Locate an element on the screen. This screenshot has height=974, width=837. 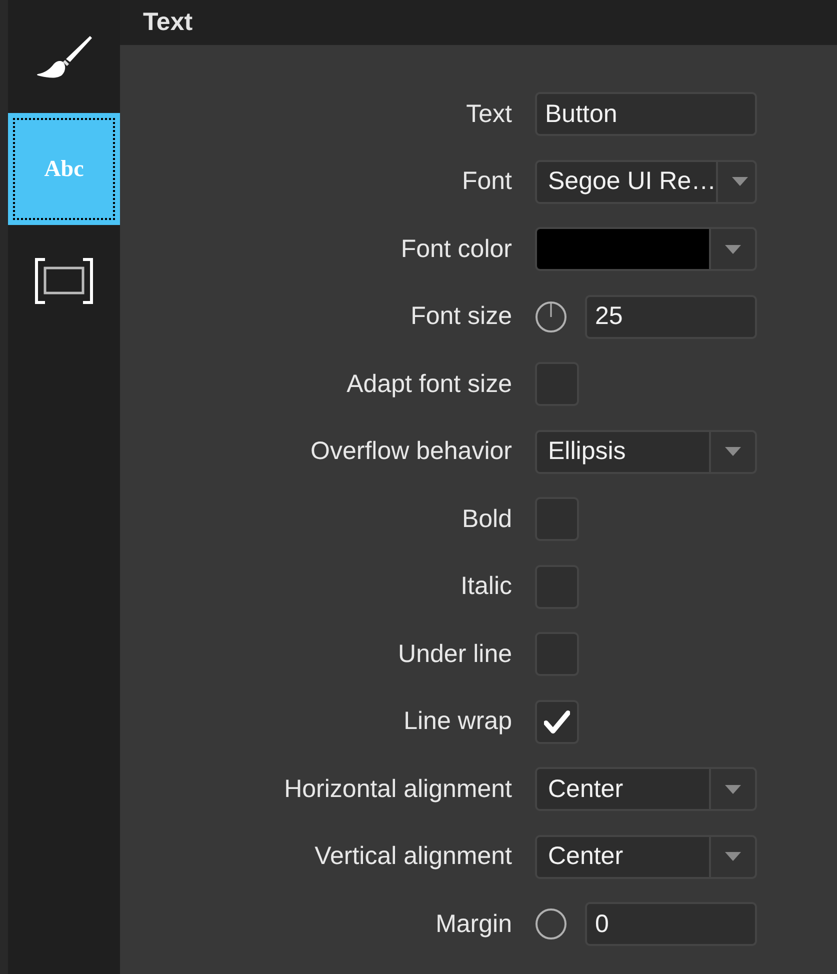
text-field: Button is located at coordinates (646, 114).